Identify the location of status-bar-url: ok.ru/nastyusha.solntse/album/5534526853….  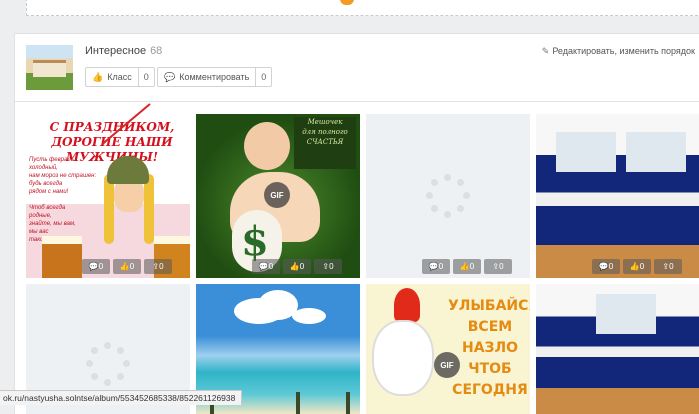
(121, 397).